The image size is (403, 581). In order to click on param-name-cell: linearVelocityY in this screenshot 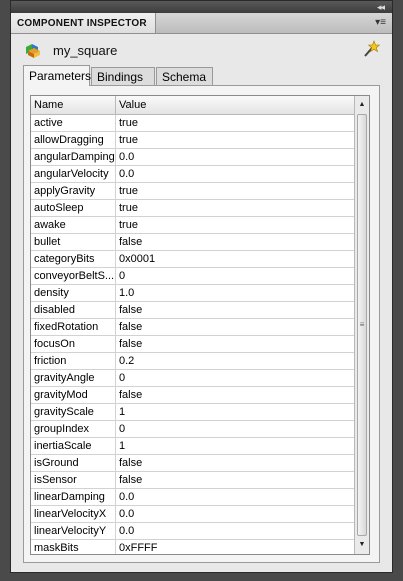, I will do `click(73, 531)`.